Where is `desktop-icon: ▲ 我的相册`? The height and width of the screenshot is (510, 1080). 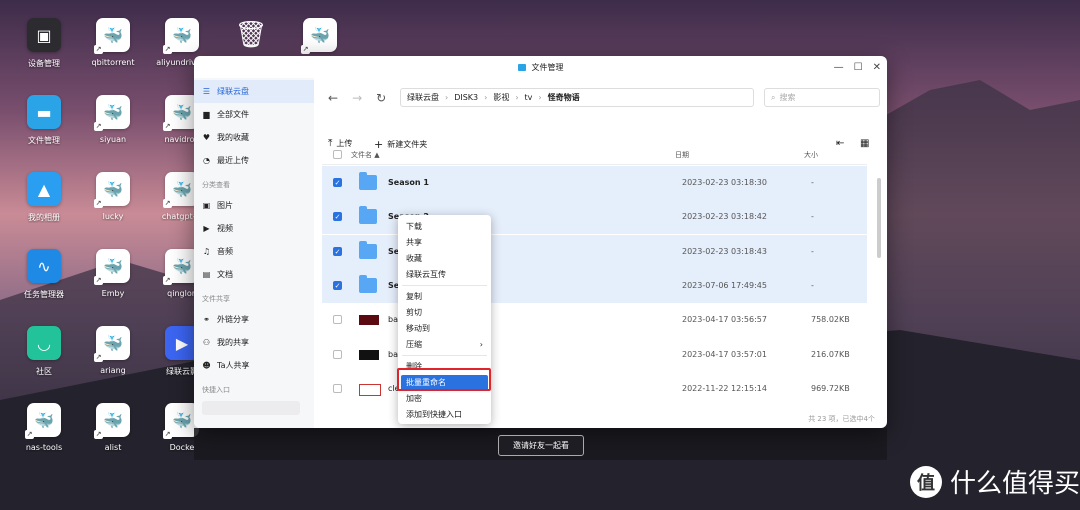 desktop-icon: ▲ 我的相册 is located at coordinates (44, 197).